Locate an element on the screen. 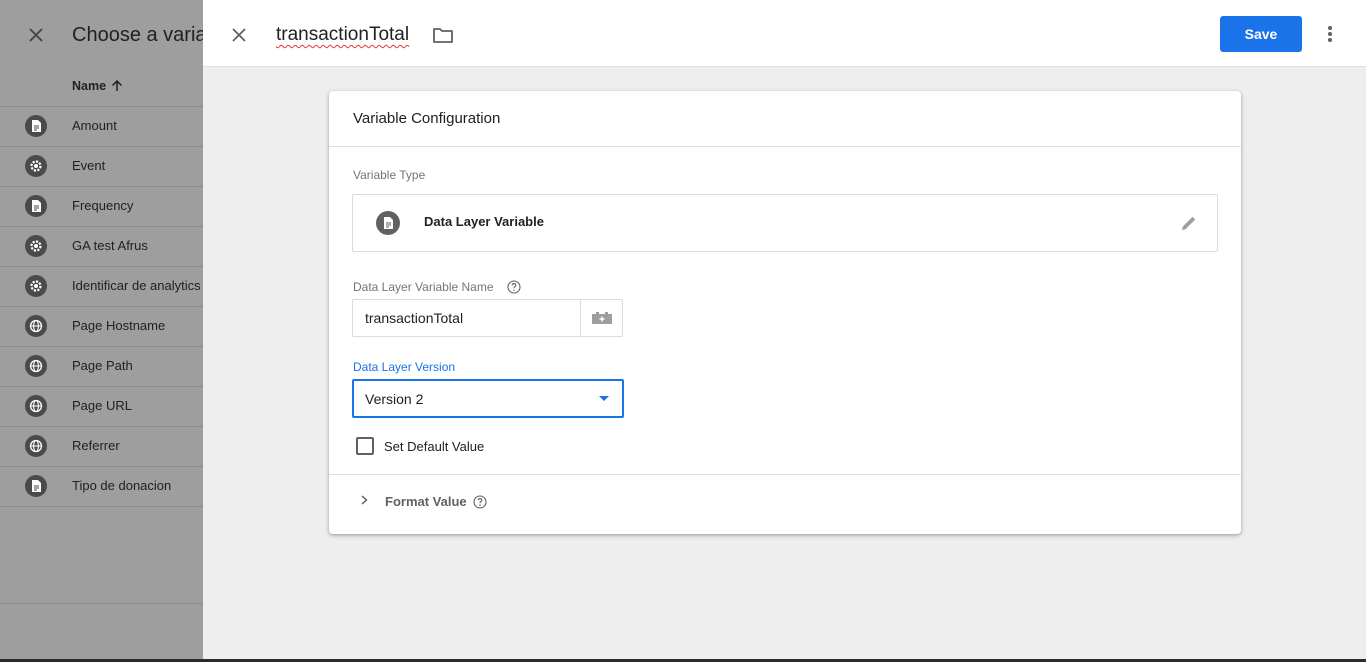 This screenshot has width=1366, height=662. list-item: Page Hostname is located at coordinates (101, 326).